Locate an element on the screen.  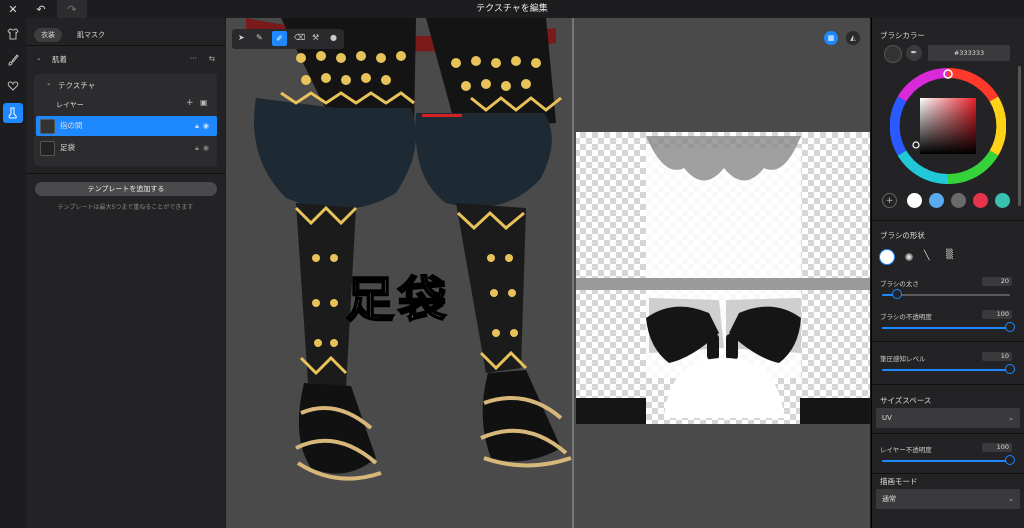
layer-row: 足袋 🔒︎◉ is located at coordinates (126, 148).